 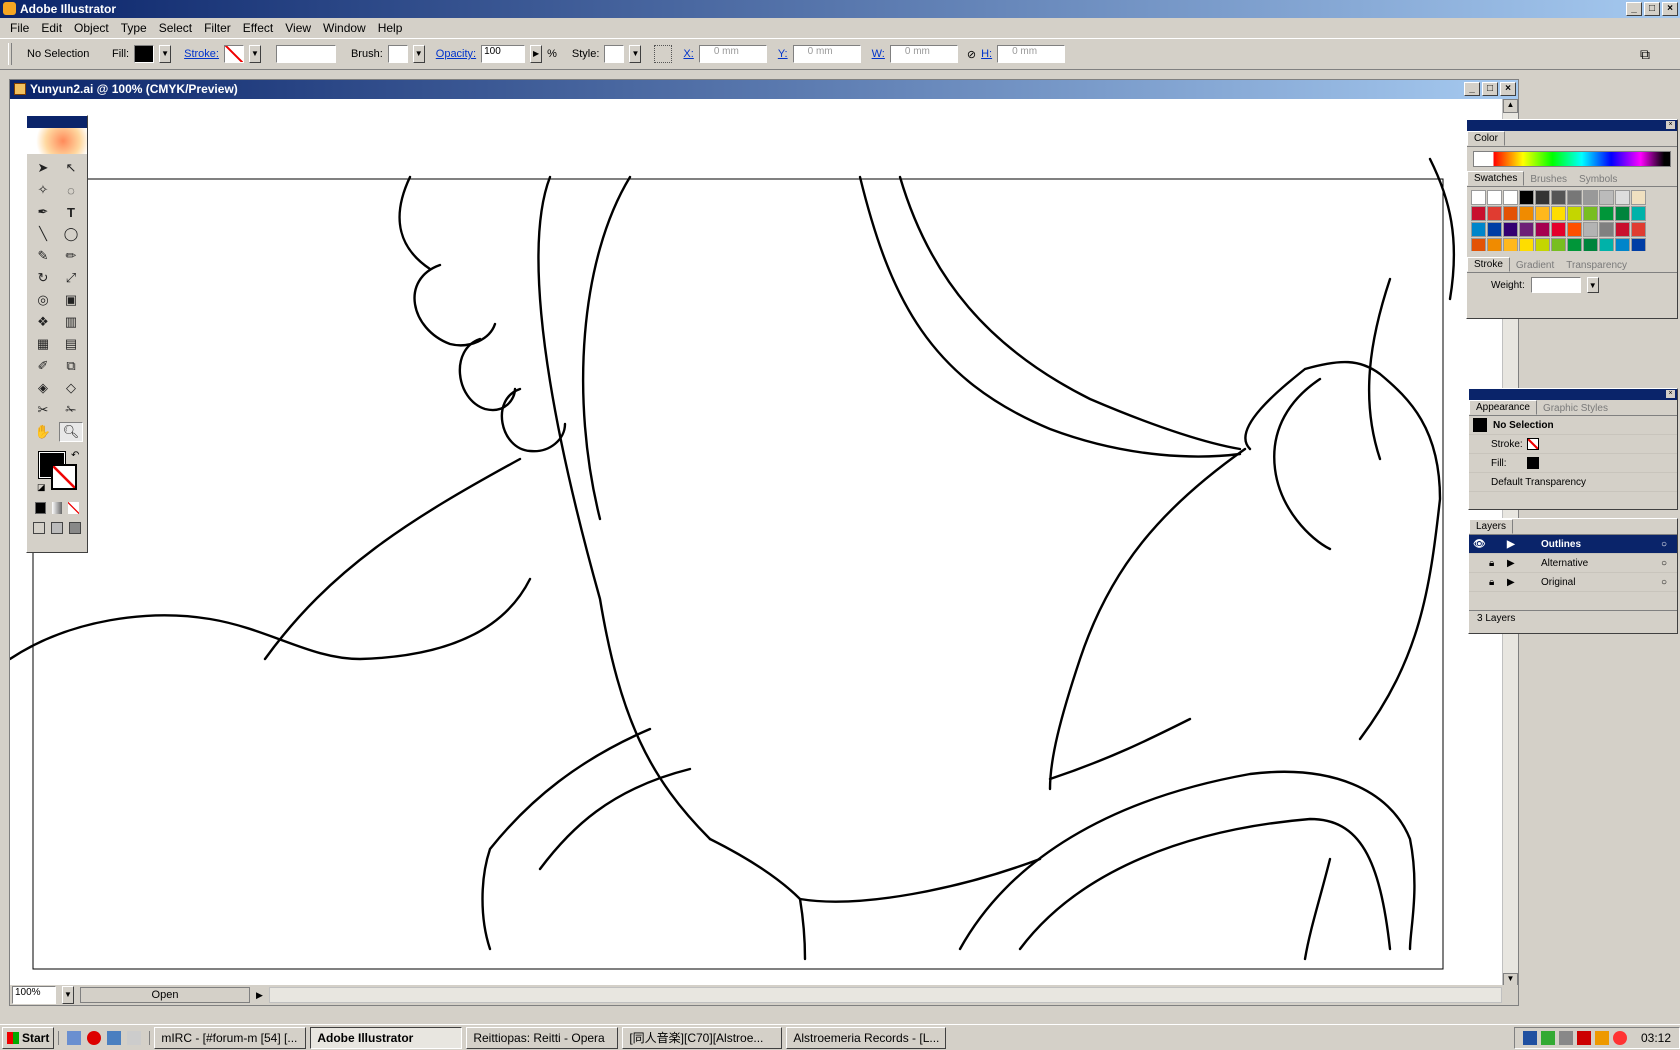 I want to click on doc-minimize-button: _, so click(x=1472, y=89).